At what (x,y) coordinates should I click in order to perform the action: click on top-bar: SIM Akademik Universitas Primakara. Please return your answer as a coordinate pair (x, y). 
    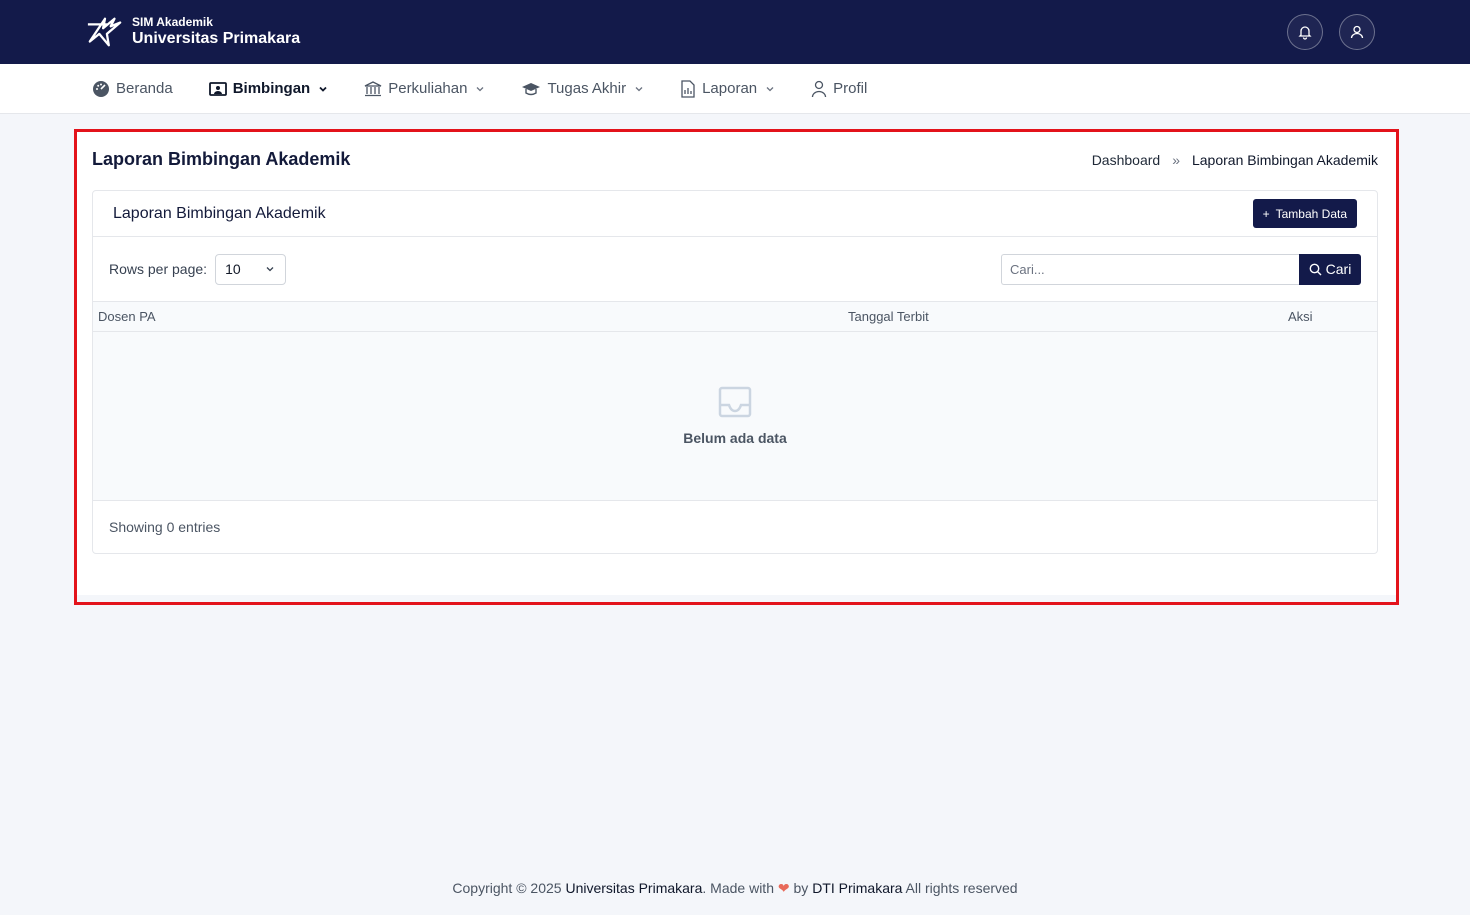
    Looking at the image, I should click on (735, 32).